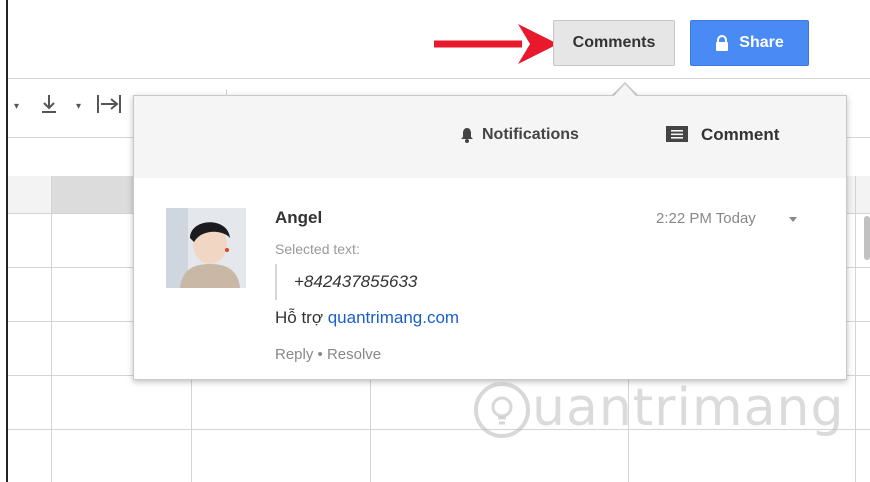 Image resolution: width=870 pixels, height=482 pixels. Describe the element at coordinates (356, 281) in the screenshot. I see `selected-text-quote: +842437855633` at that location.